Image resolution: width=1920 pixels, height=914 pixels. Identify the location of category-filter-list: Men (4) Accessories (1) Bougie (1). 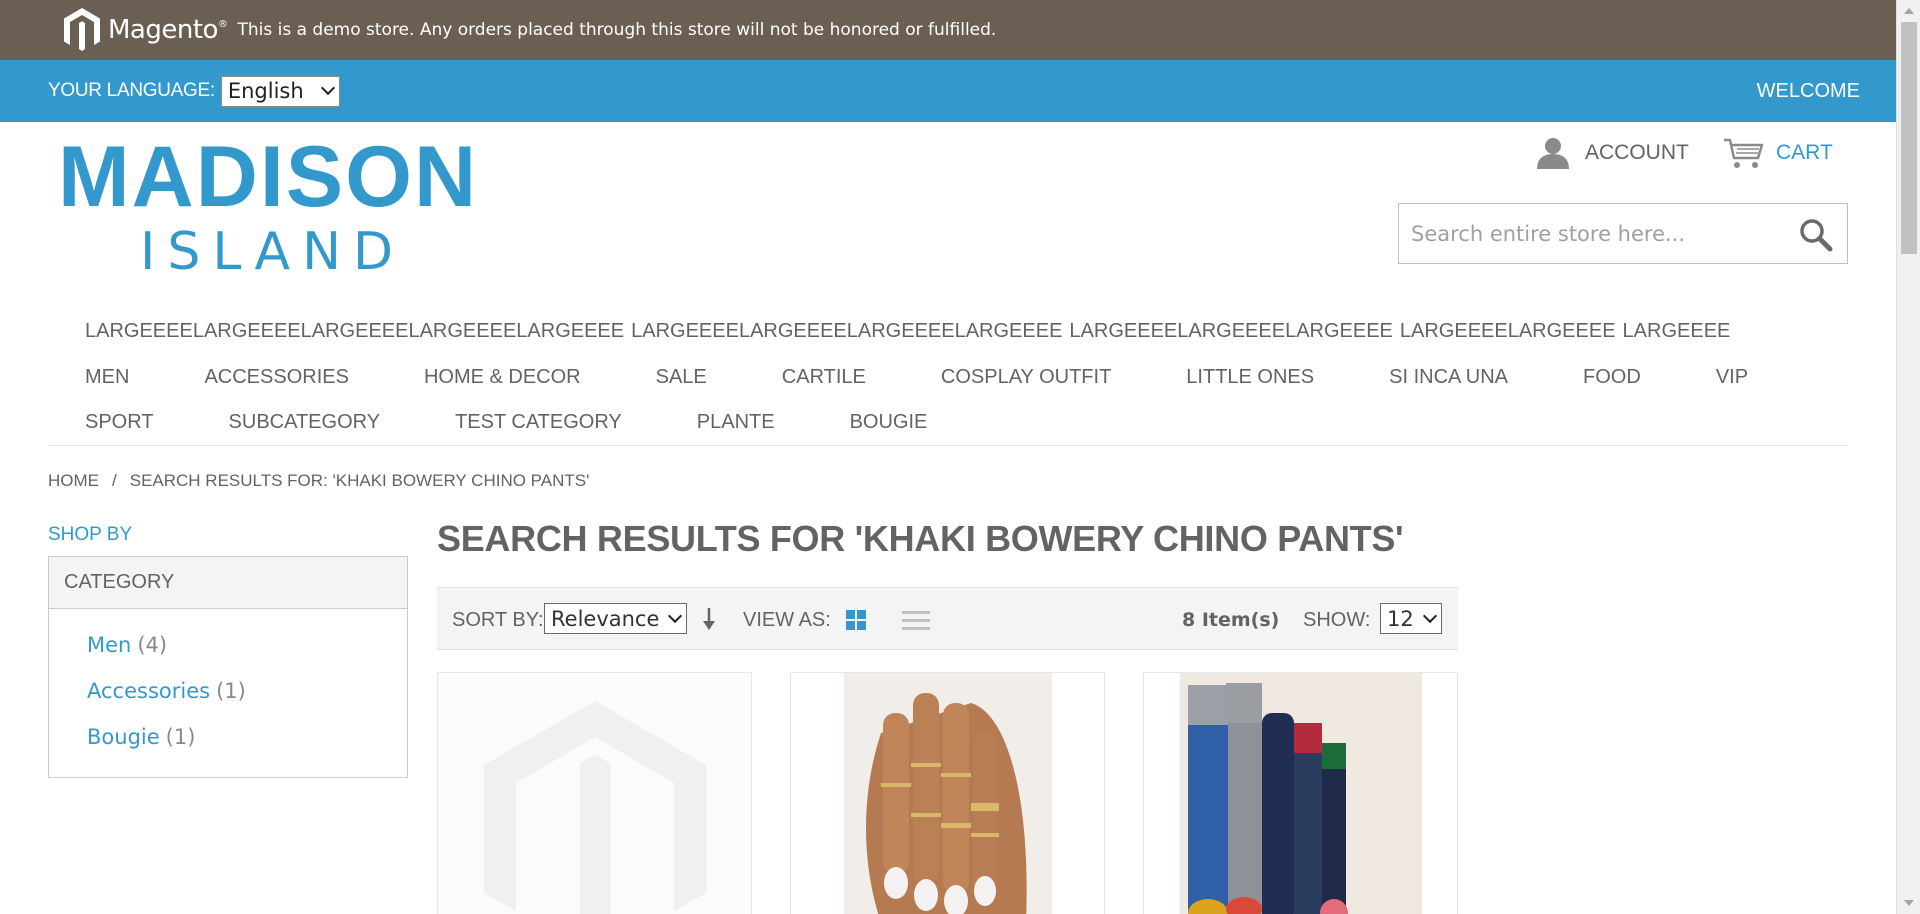
(228, 680).